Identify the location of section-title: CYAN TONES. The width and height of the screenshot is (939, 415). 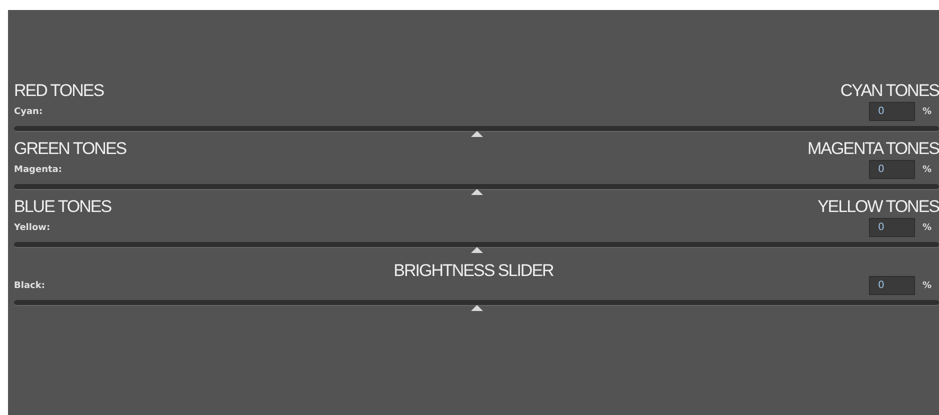
(889, 91).